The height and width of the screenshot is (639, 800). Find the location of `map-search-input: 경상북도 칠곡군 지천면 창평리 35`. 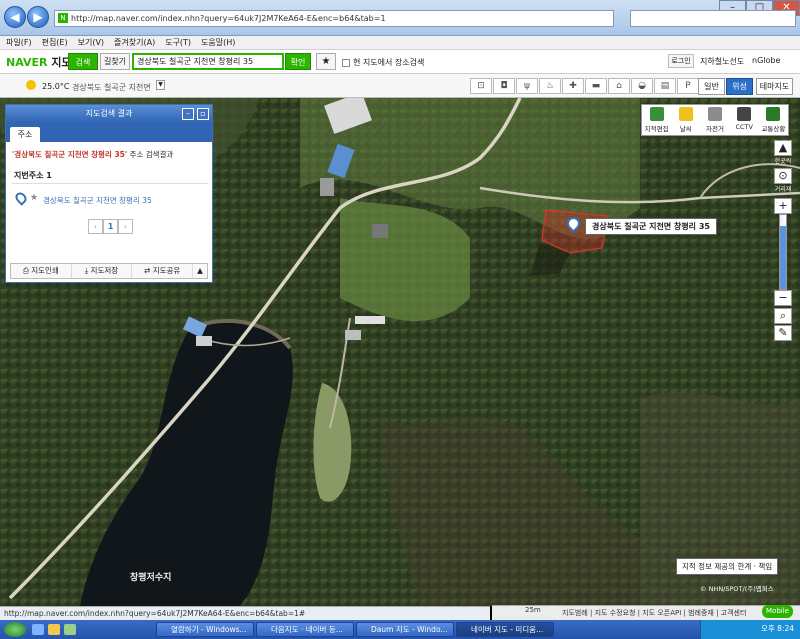

map-search-input: 경상북도 칠곡군 지천면 창평리 35 is located at coordinates (208, 61).